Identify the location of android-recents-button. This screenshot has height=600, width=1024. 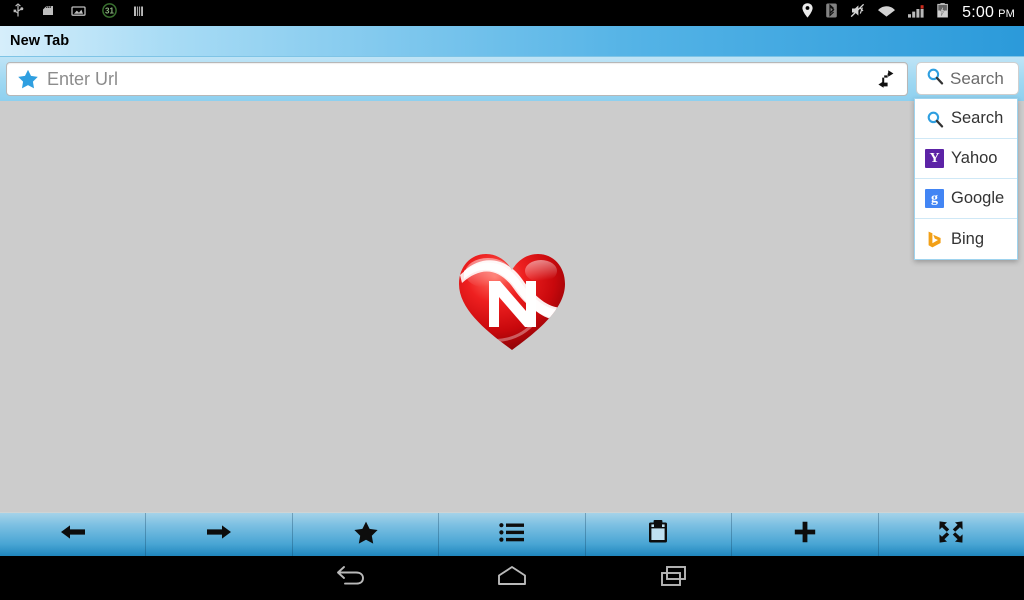
(674, 578).